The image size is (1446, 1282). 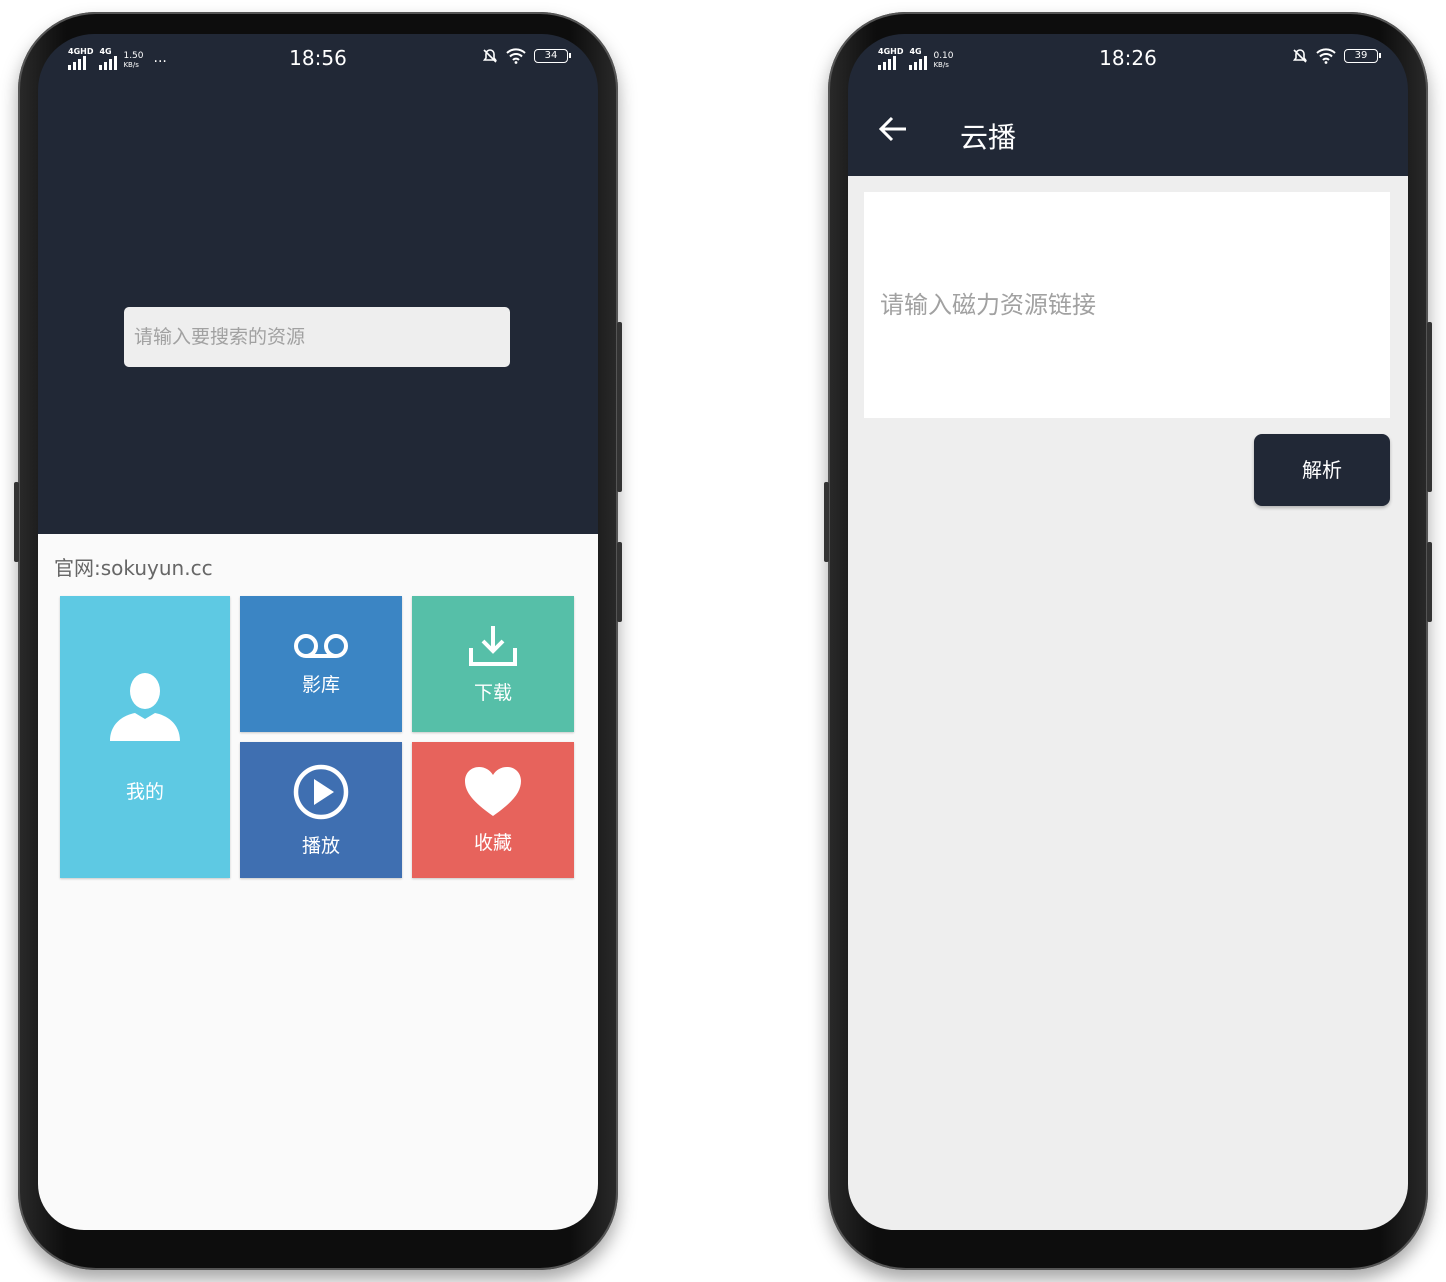 What do you see at coordinates (988, 137) in the screenshot?
I see `page-title: 云播` at bounding box center [988, 137].